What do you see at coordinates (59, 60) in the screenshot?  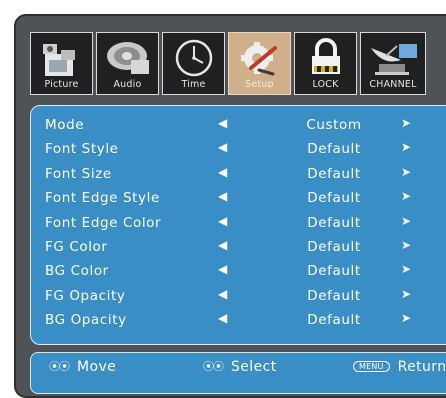 I see `picture-camera-icon` at bounding box center [59, 60].